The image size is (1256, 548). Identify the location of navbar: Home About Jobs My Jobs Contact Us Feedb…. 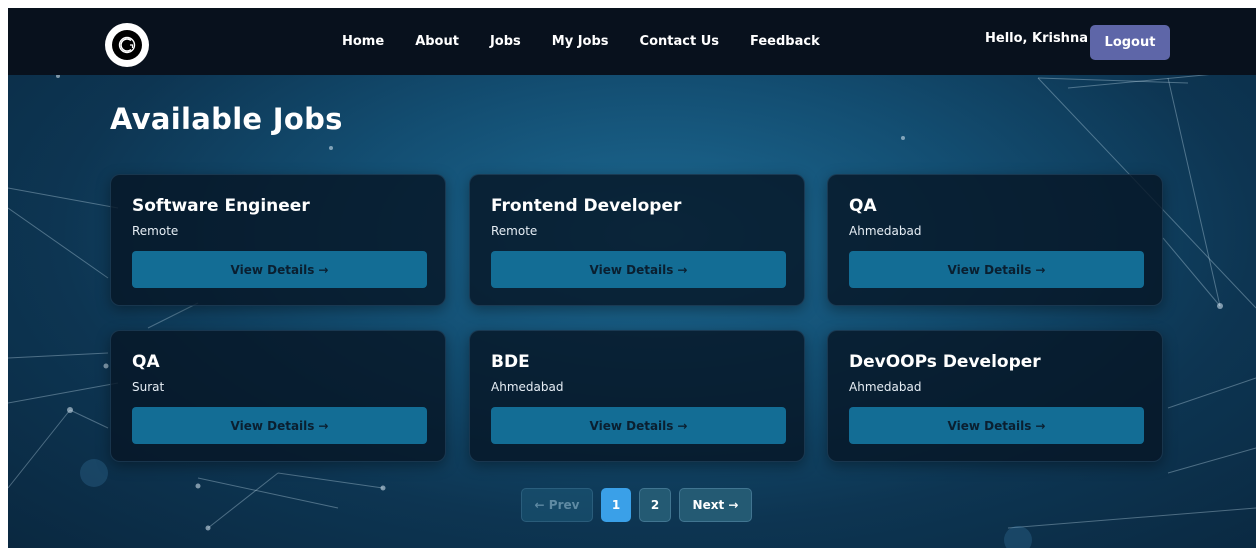
(632, 41).